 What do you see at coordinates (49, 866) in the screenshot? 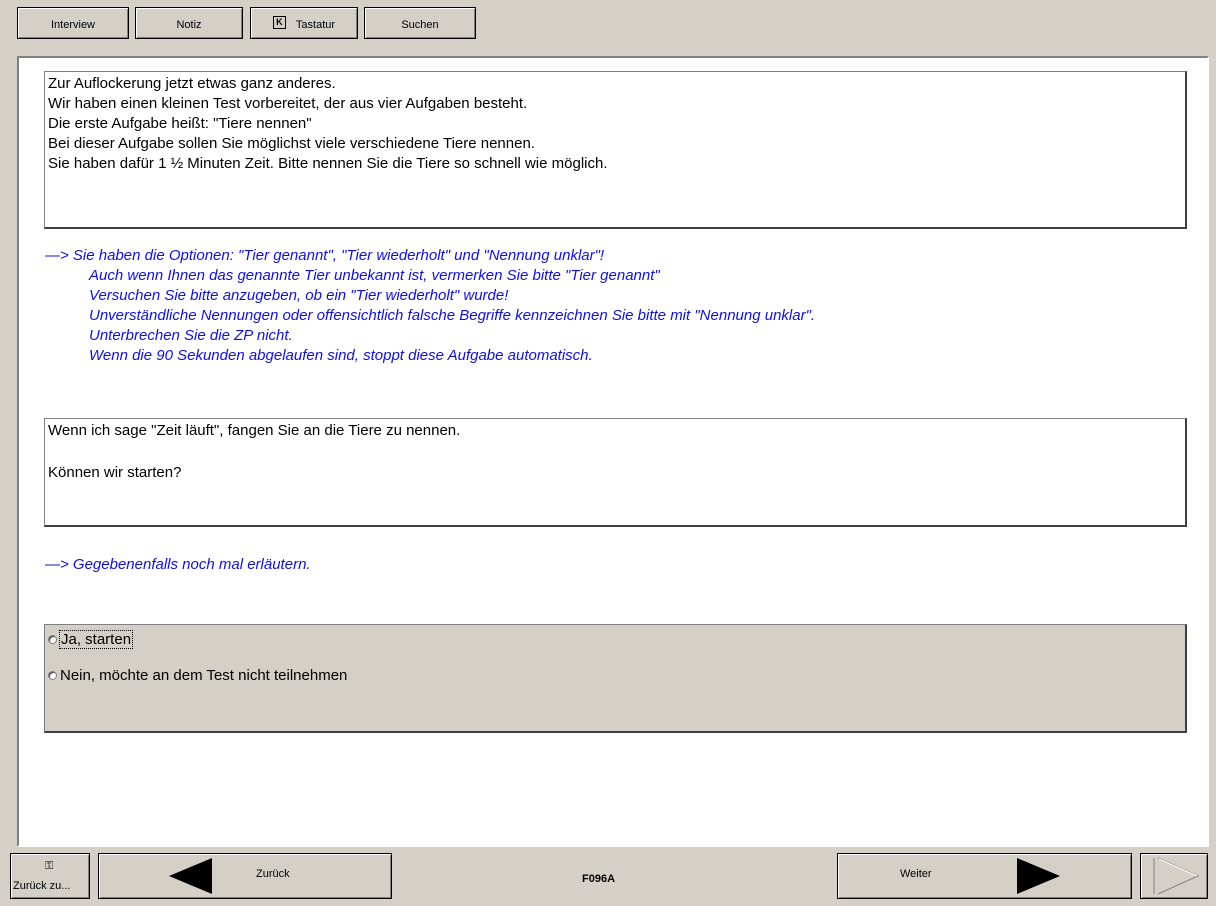
I see `keys-icon: ⚿` at bounding box center [49, 866].